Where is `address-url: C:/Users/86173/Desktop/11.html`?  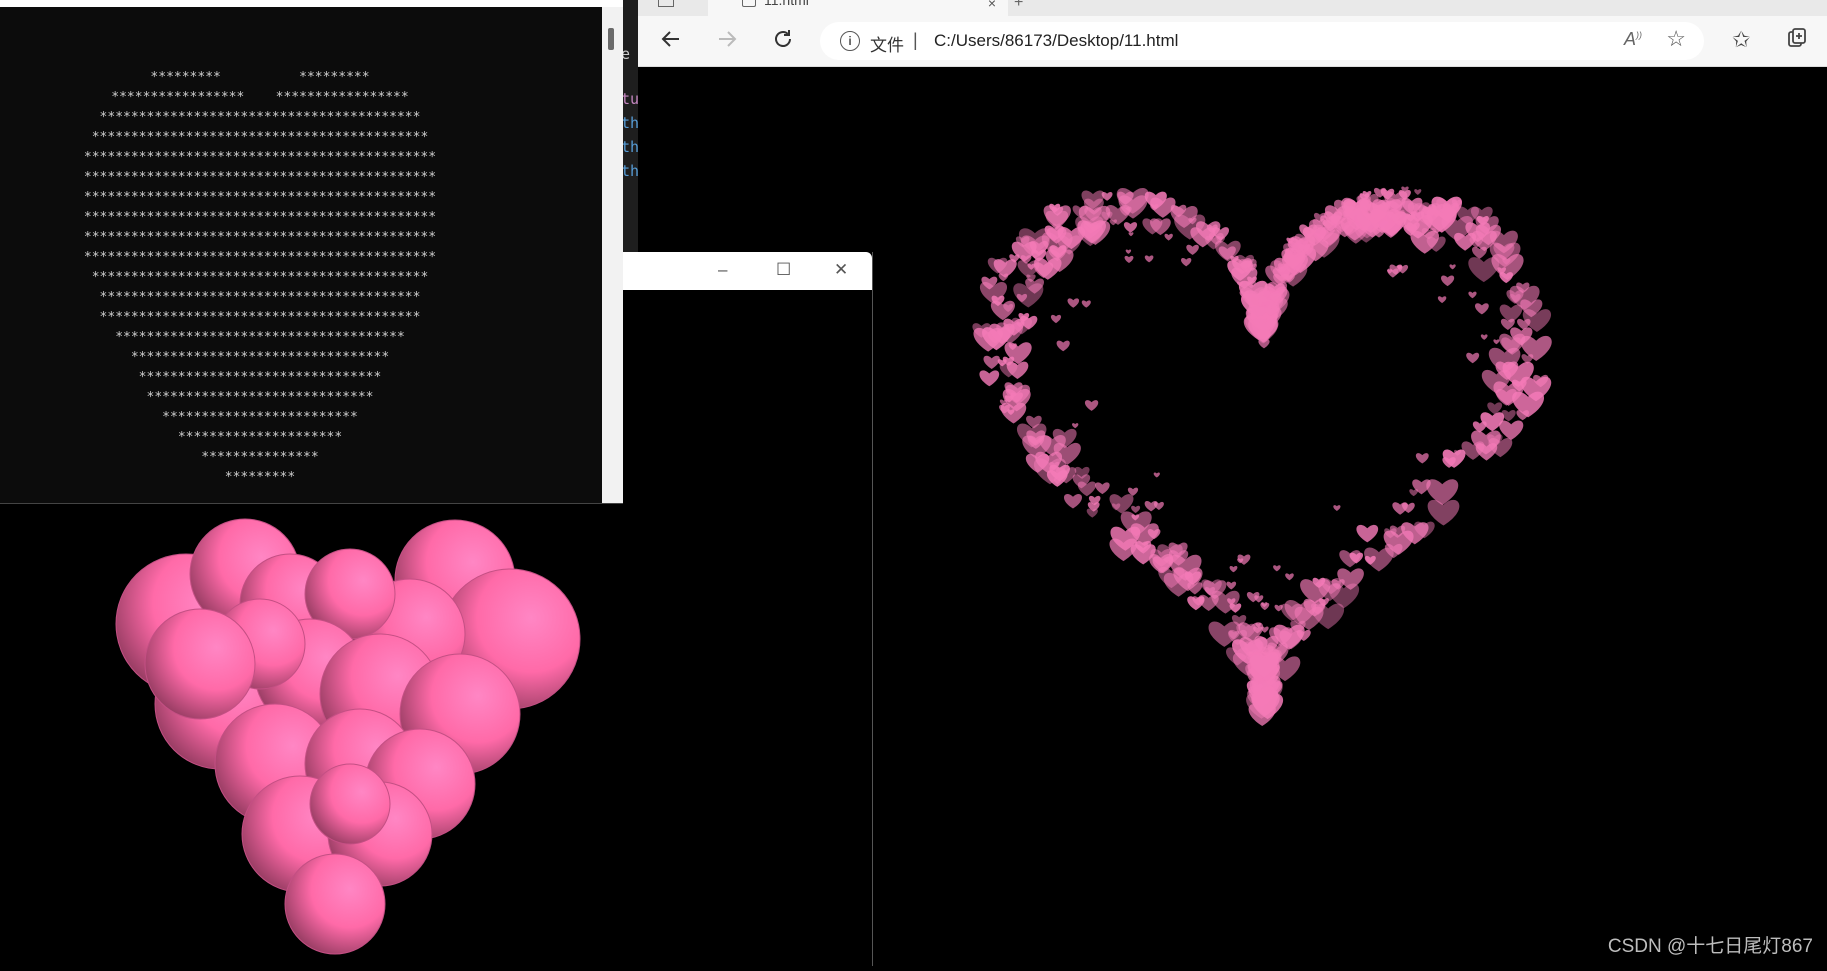 address-url: C:/Users/86173/Desktop/11.html is located at coordinates (1056, 41).